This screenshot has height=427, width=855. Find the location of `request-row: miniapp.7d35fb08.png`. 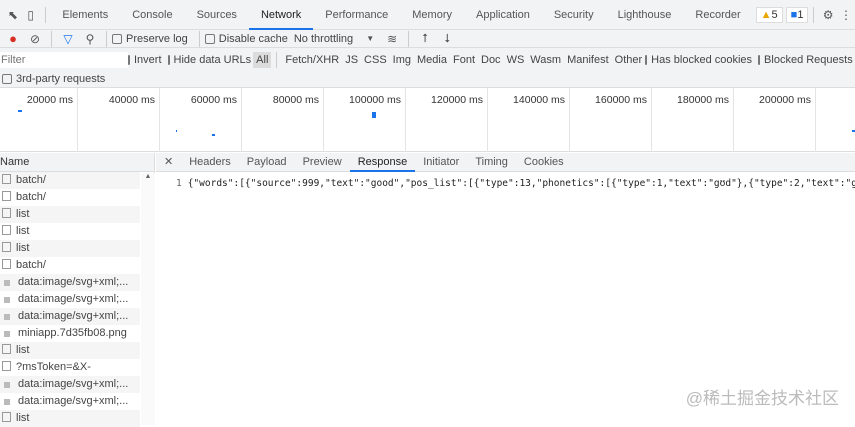

request-row: miniapp.7d35fb08.png is located at coordinates (70, 333).